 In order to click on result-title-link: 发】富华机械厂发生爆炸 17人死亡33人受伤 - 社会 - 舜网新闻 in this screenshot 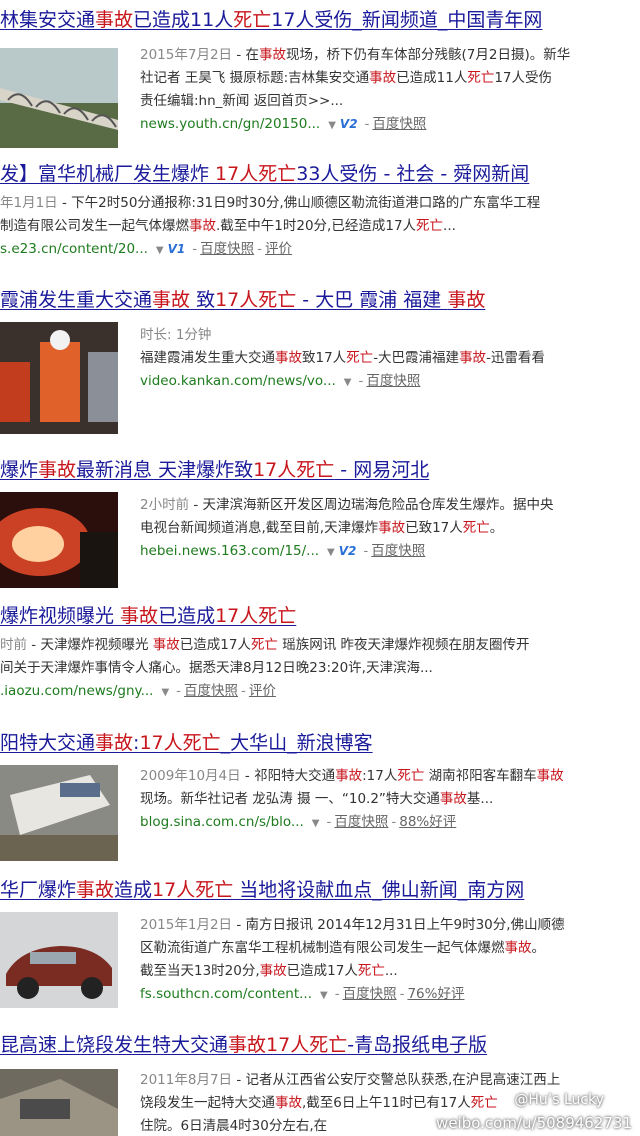, I will do `click(264, 174)`.